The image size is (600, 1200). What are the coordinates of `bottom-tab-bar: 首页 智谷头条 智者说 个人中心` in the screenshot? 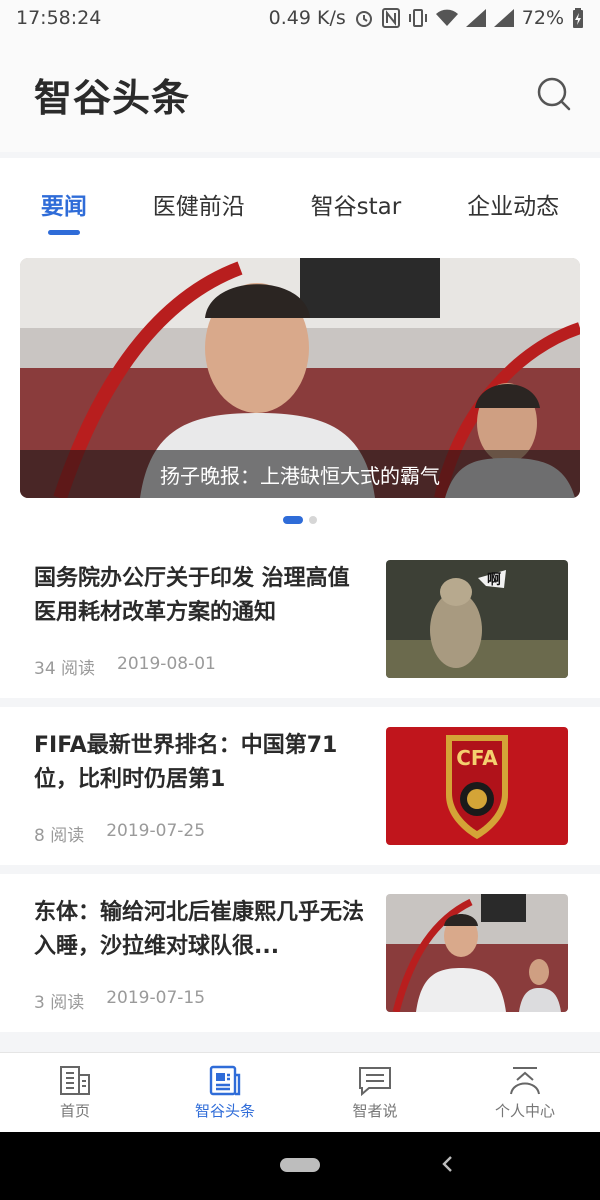 It's located at (300, 1092).